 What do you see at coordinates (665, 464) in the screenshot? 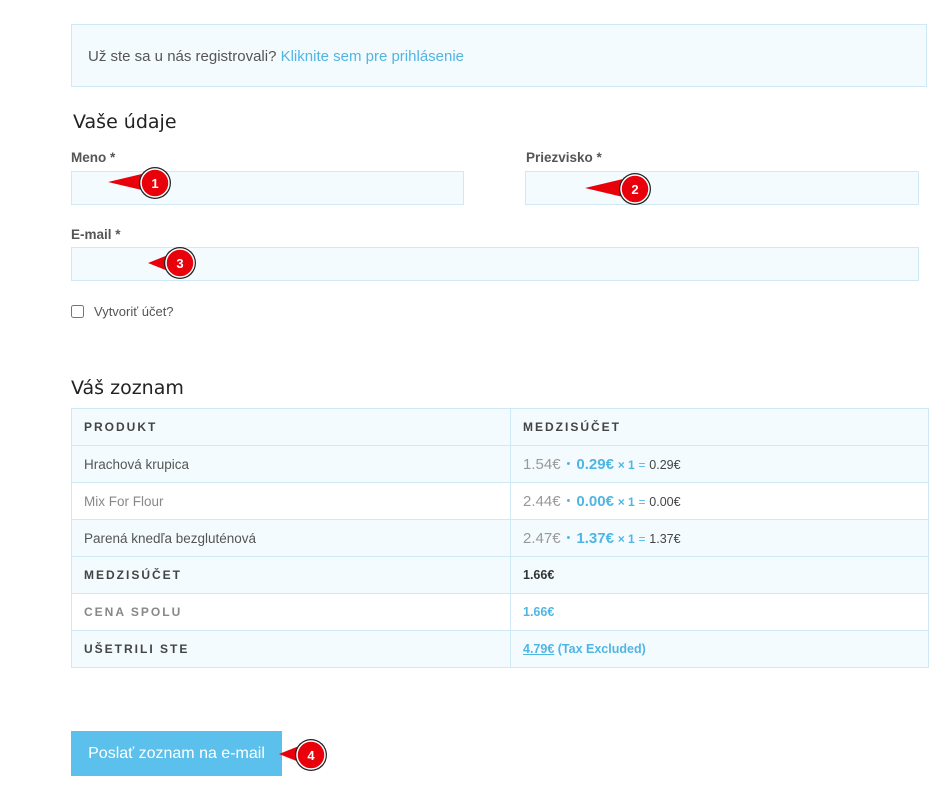
I see `line-total: 0.29€` at bounding box center [665, 464].